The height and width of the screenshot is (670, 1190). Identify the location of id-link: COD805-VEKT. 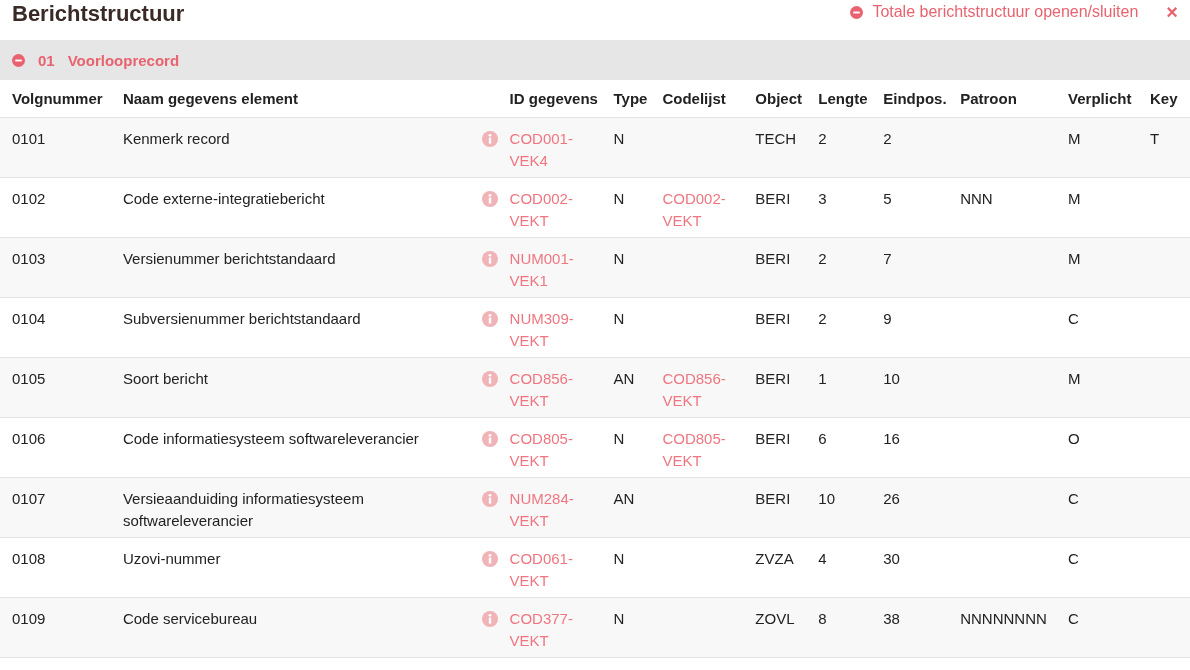
(549, 450).